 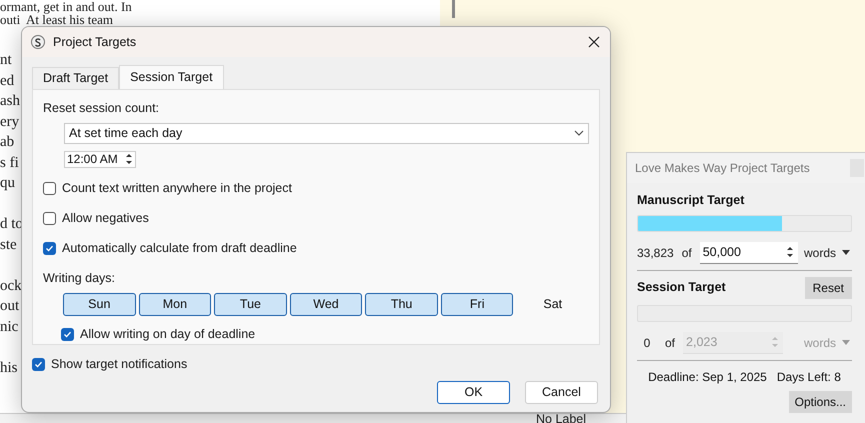 I want to click on document-text: ery, so click(x=10, y=122).